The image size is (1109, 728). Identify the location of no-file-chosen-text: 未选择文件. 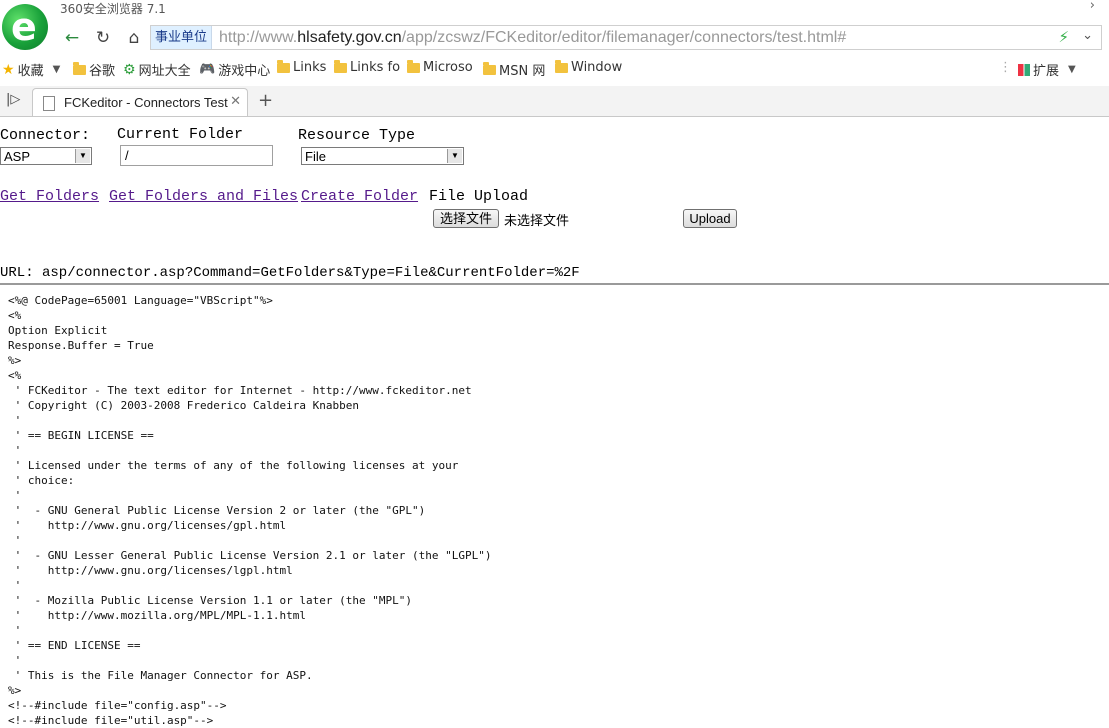
(537, 220).